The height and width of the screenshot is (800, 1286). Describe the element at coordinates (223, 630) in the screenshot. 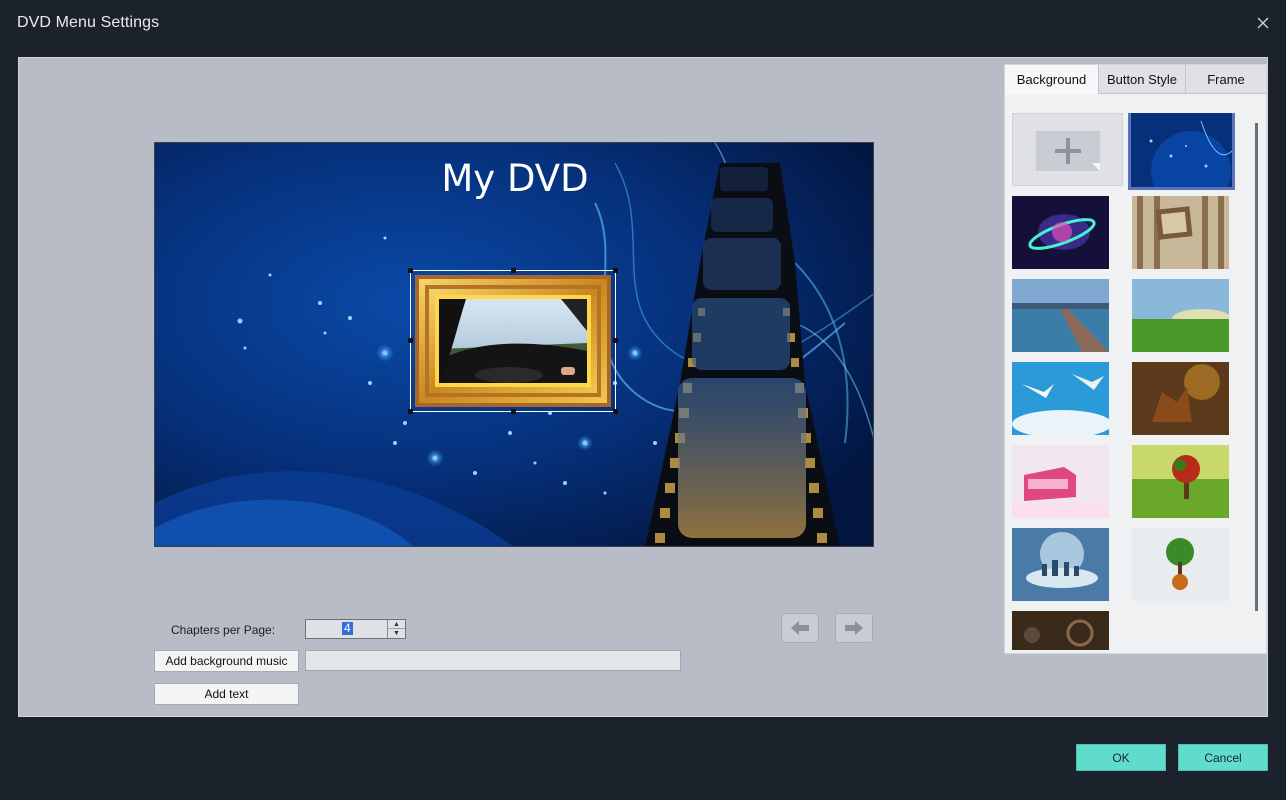

I see `chapters-per-page-label: Chapters per Page:` at that location.